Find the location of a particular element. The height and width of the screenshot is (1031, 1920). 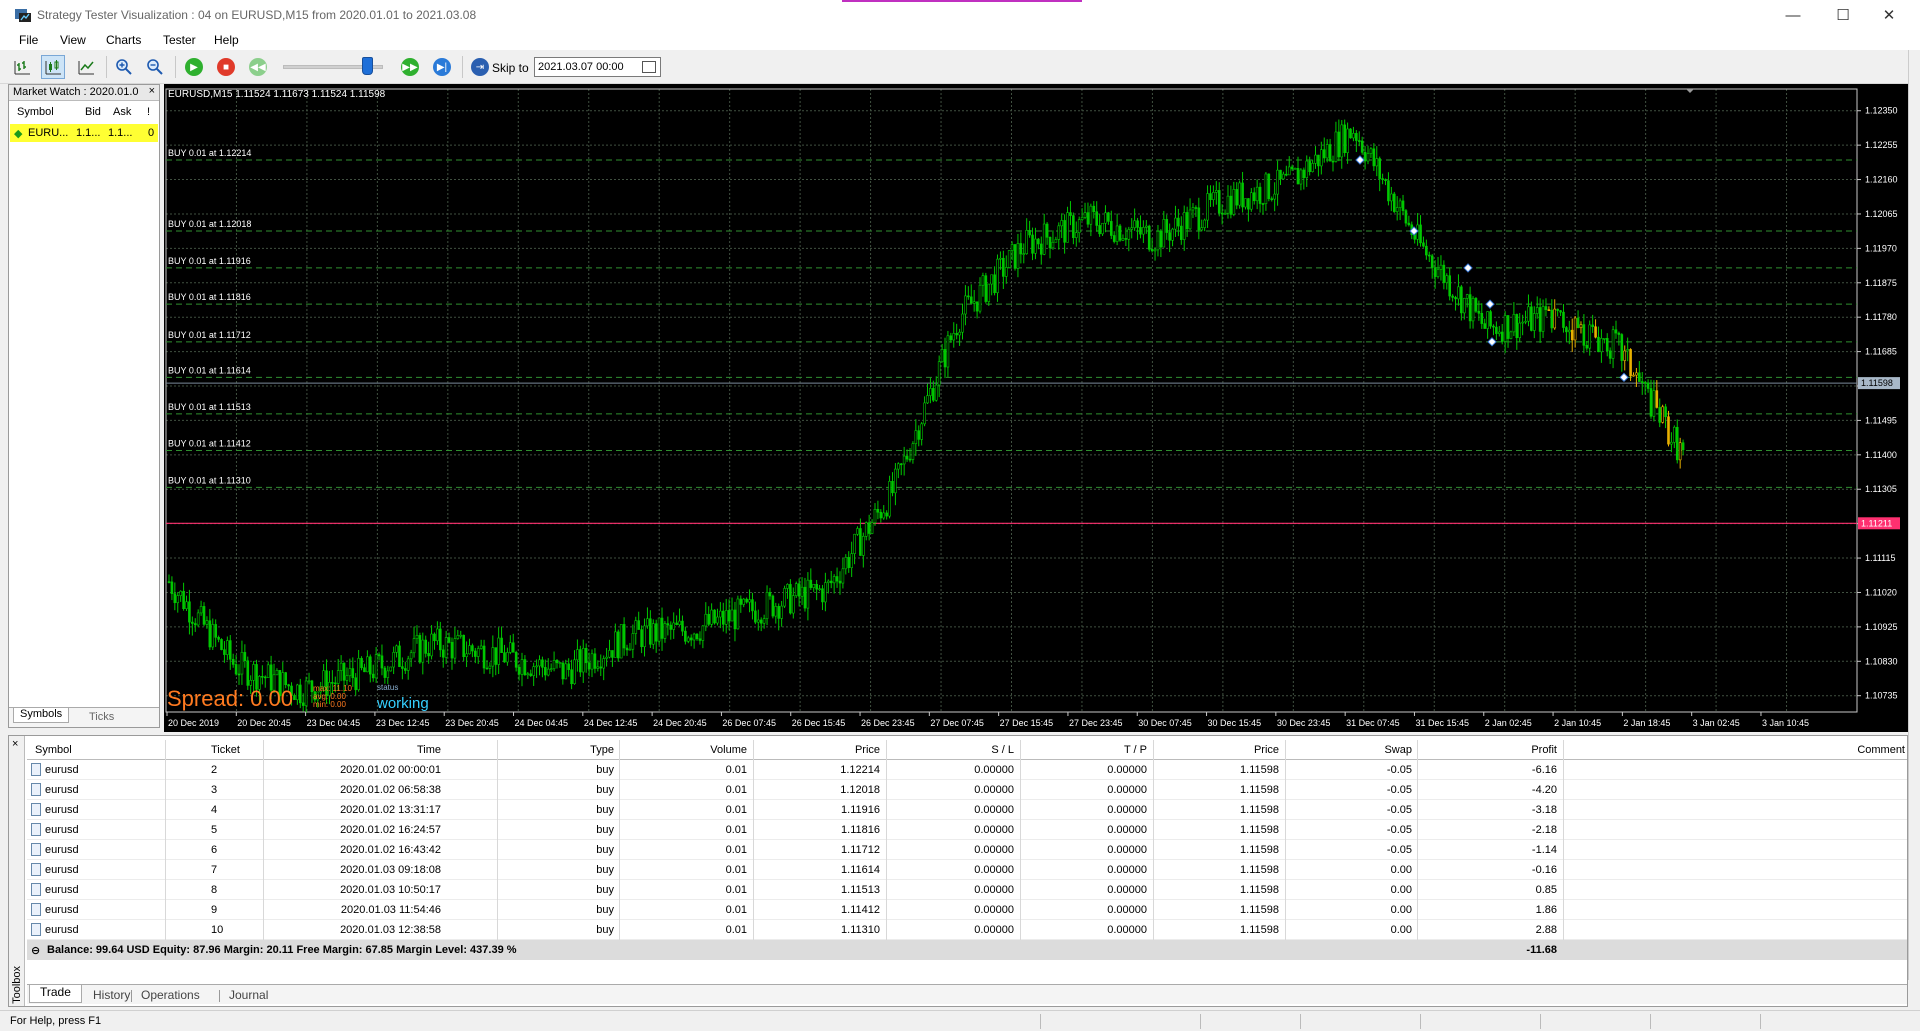

tab-trade: Trade is located at coordinates (55, 994).